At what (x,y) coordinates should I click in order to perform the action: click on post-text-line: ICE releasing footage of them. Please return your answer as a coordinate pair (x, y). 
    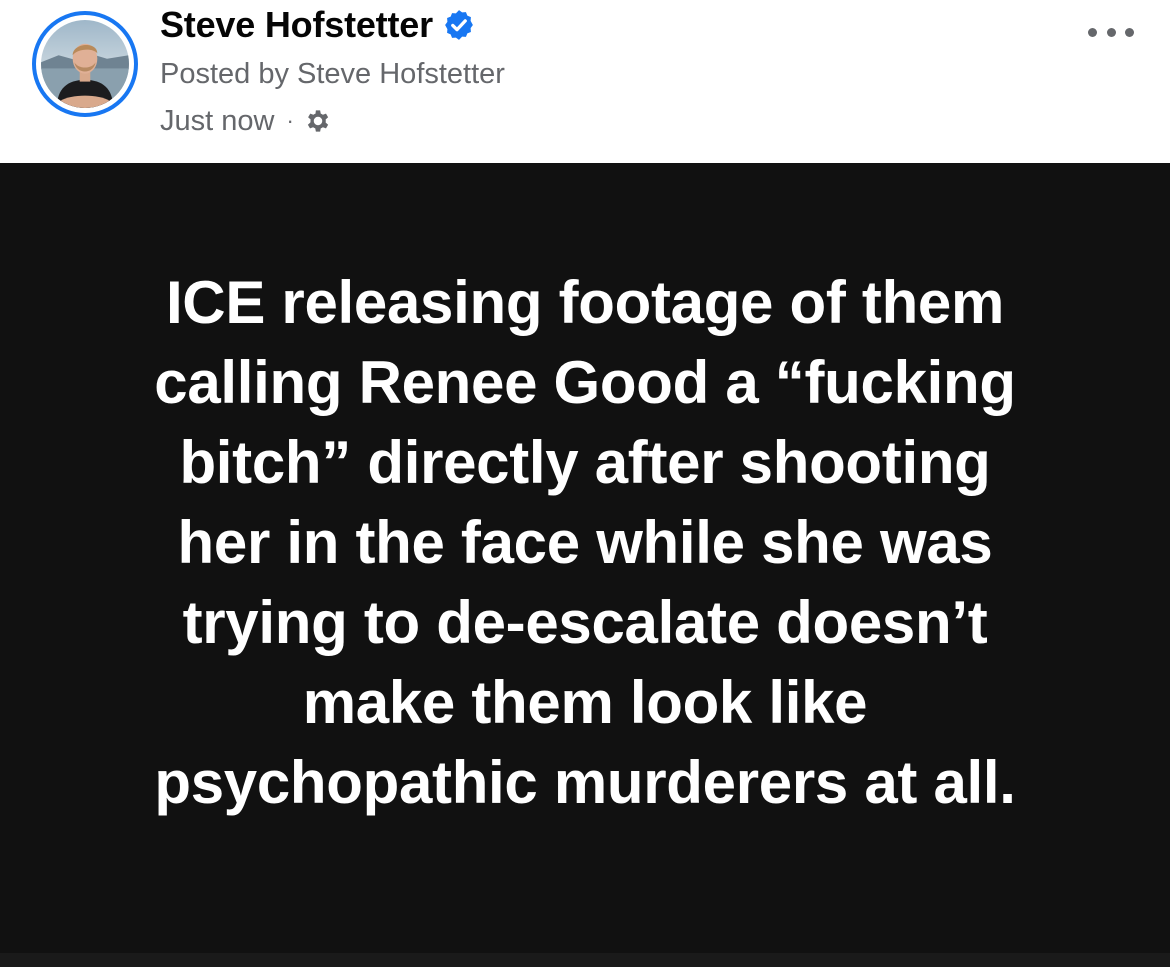
    Looking at the image, I should click on (585, 302).